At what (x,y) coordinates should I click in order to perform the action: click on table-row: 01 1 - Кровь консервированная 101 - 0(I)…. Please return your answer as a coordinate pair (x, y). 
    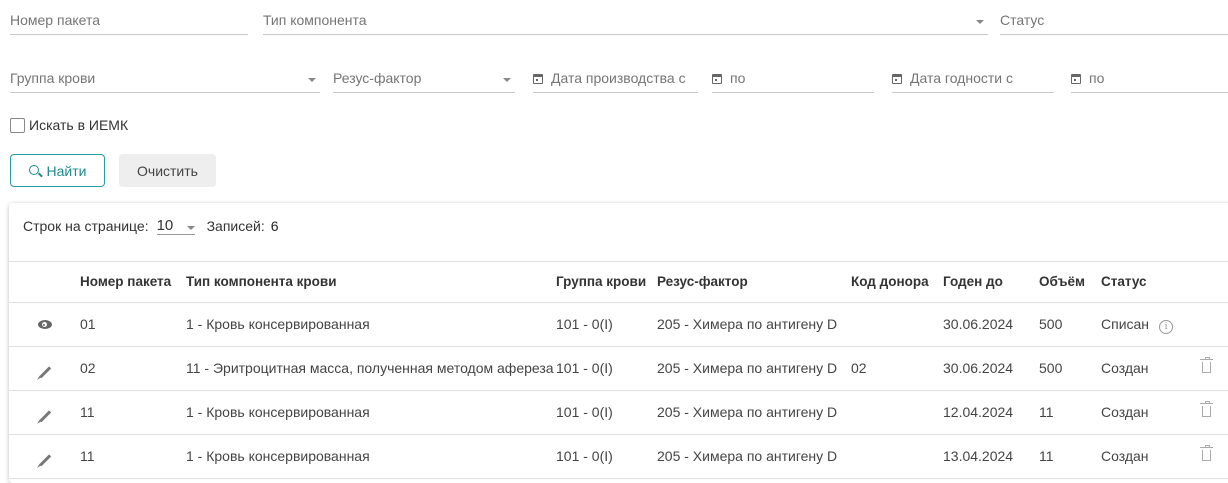
    Looking at the image, I should click on (618, 324).